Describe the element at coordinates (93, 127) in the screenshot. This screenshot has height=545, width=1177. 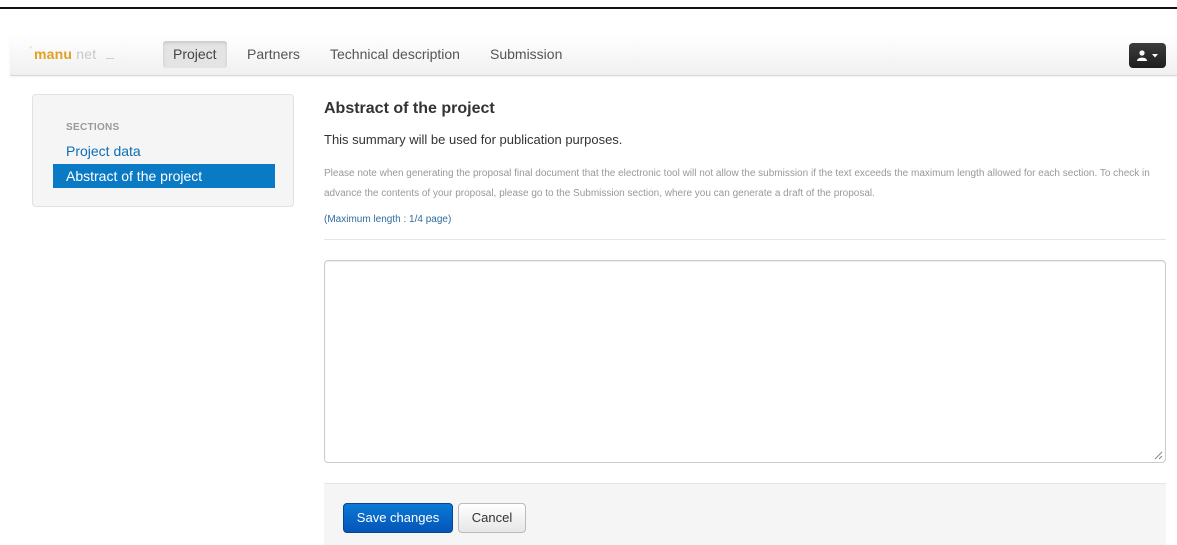
I see `sidebar-header: SECTIONS` at that location.